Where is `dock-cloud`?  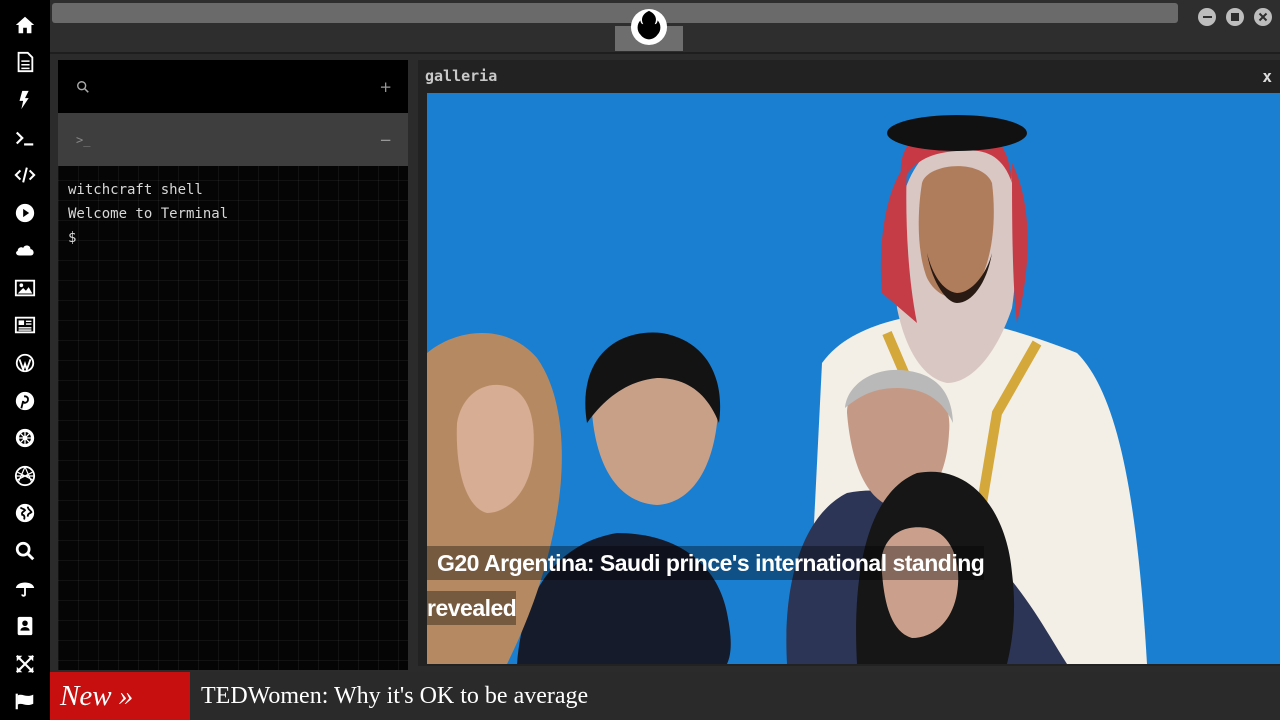 dock-cloud is located at coordinates (25, 250).